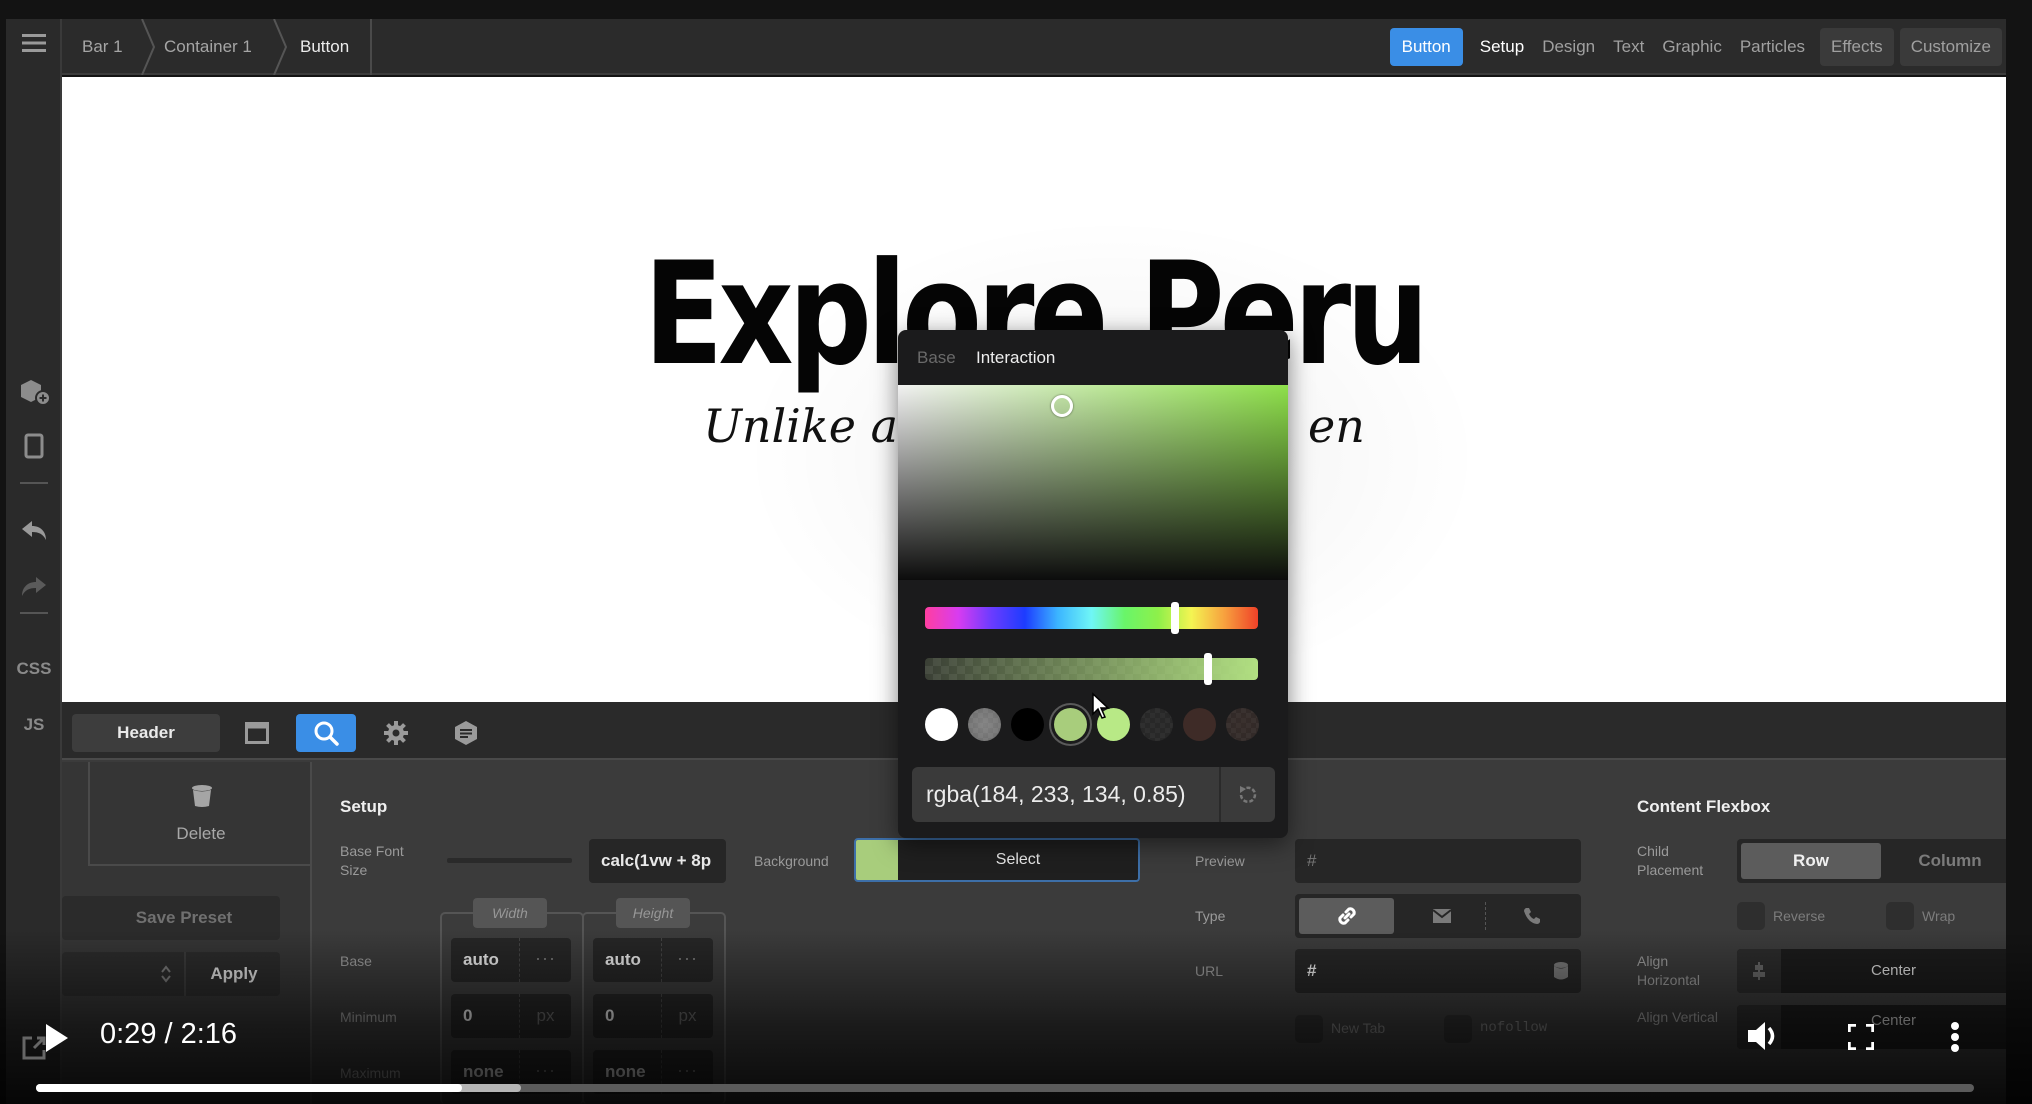 This screenshot has width=2032, height=1104. I want to click on height-base-field: auto ···, so click(653, 960).